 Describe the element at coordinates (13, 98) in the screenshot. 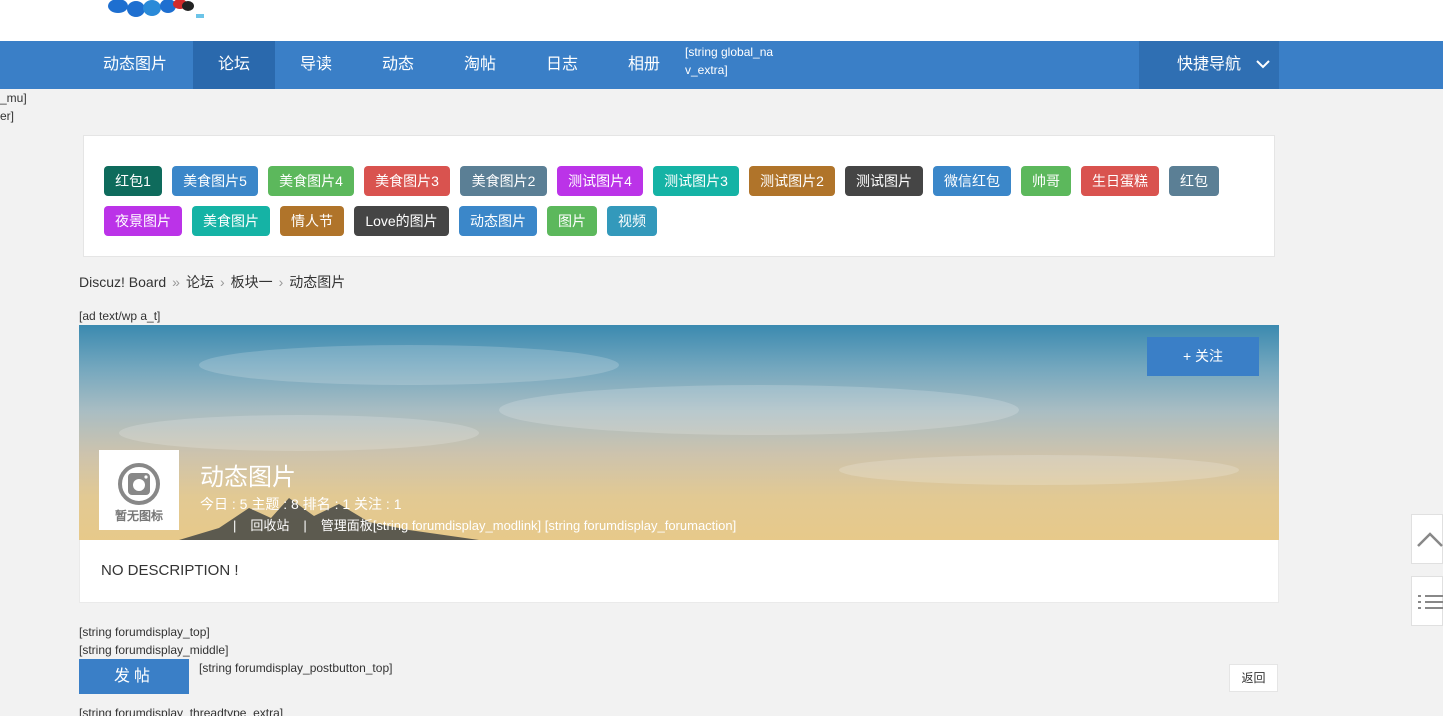

I see `left-overflow-text-1: _mu]` at that location.